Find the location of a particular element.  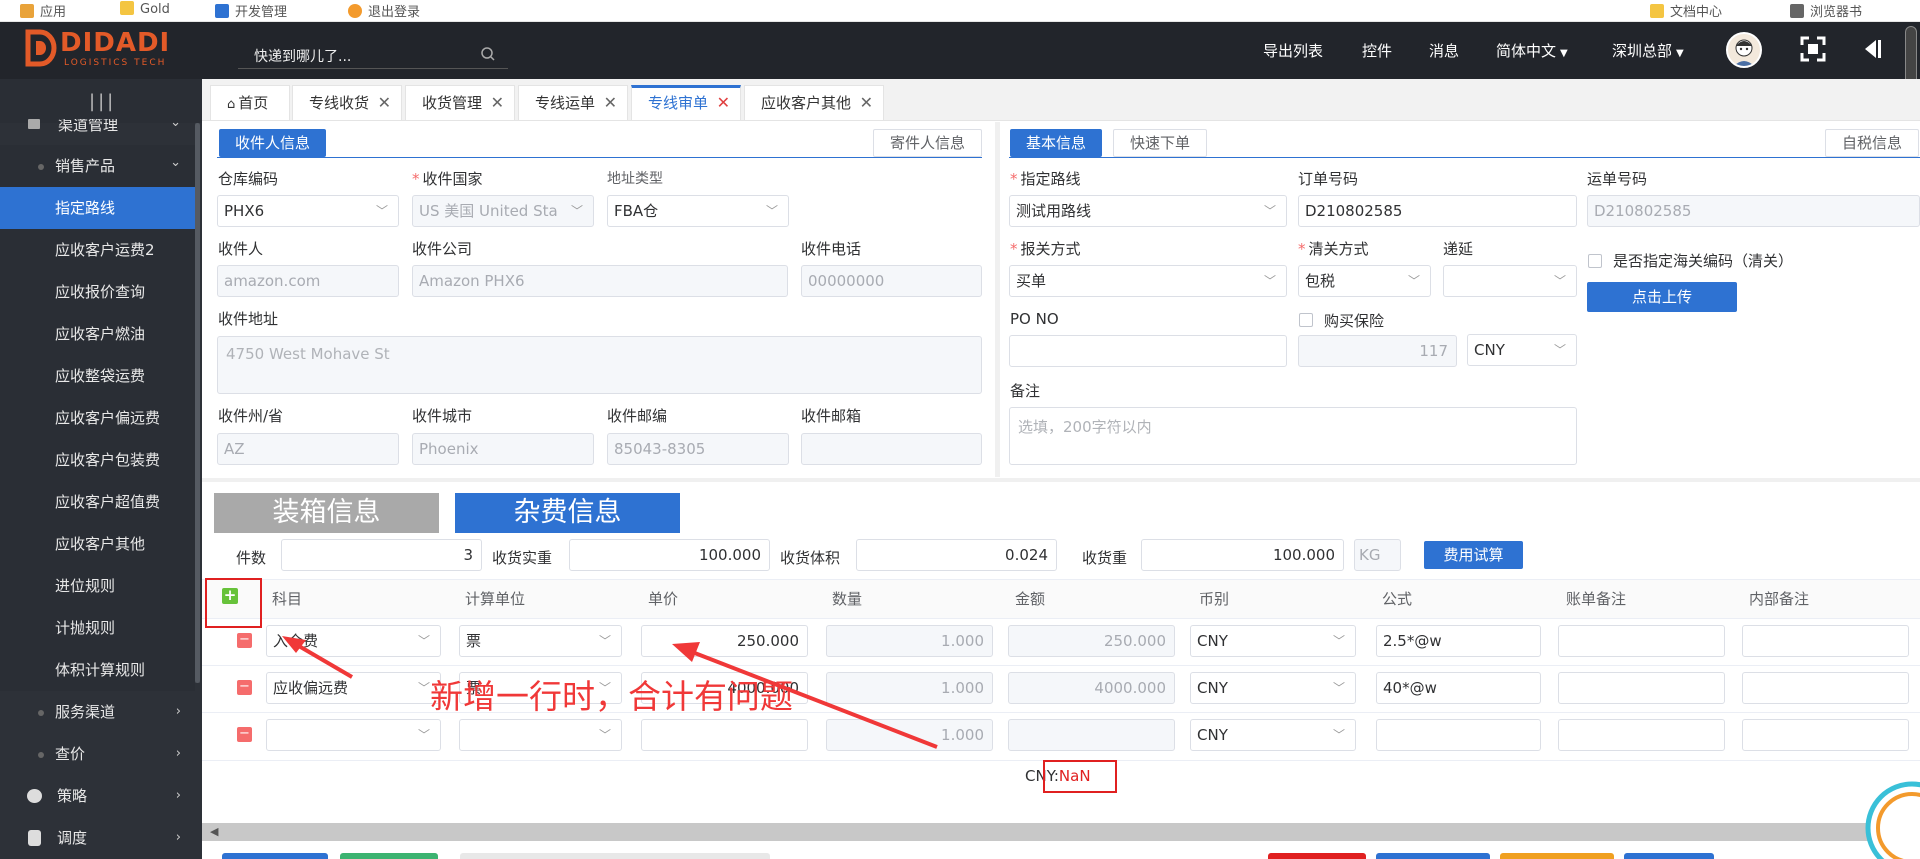

insurance-amount-input: 117 is located at coordinates (1377, 351).